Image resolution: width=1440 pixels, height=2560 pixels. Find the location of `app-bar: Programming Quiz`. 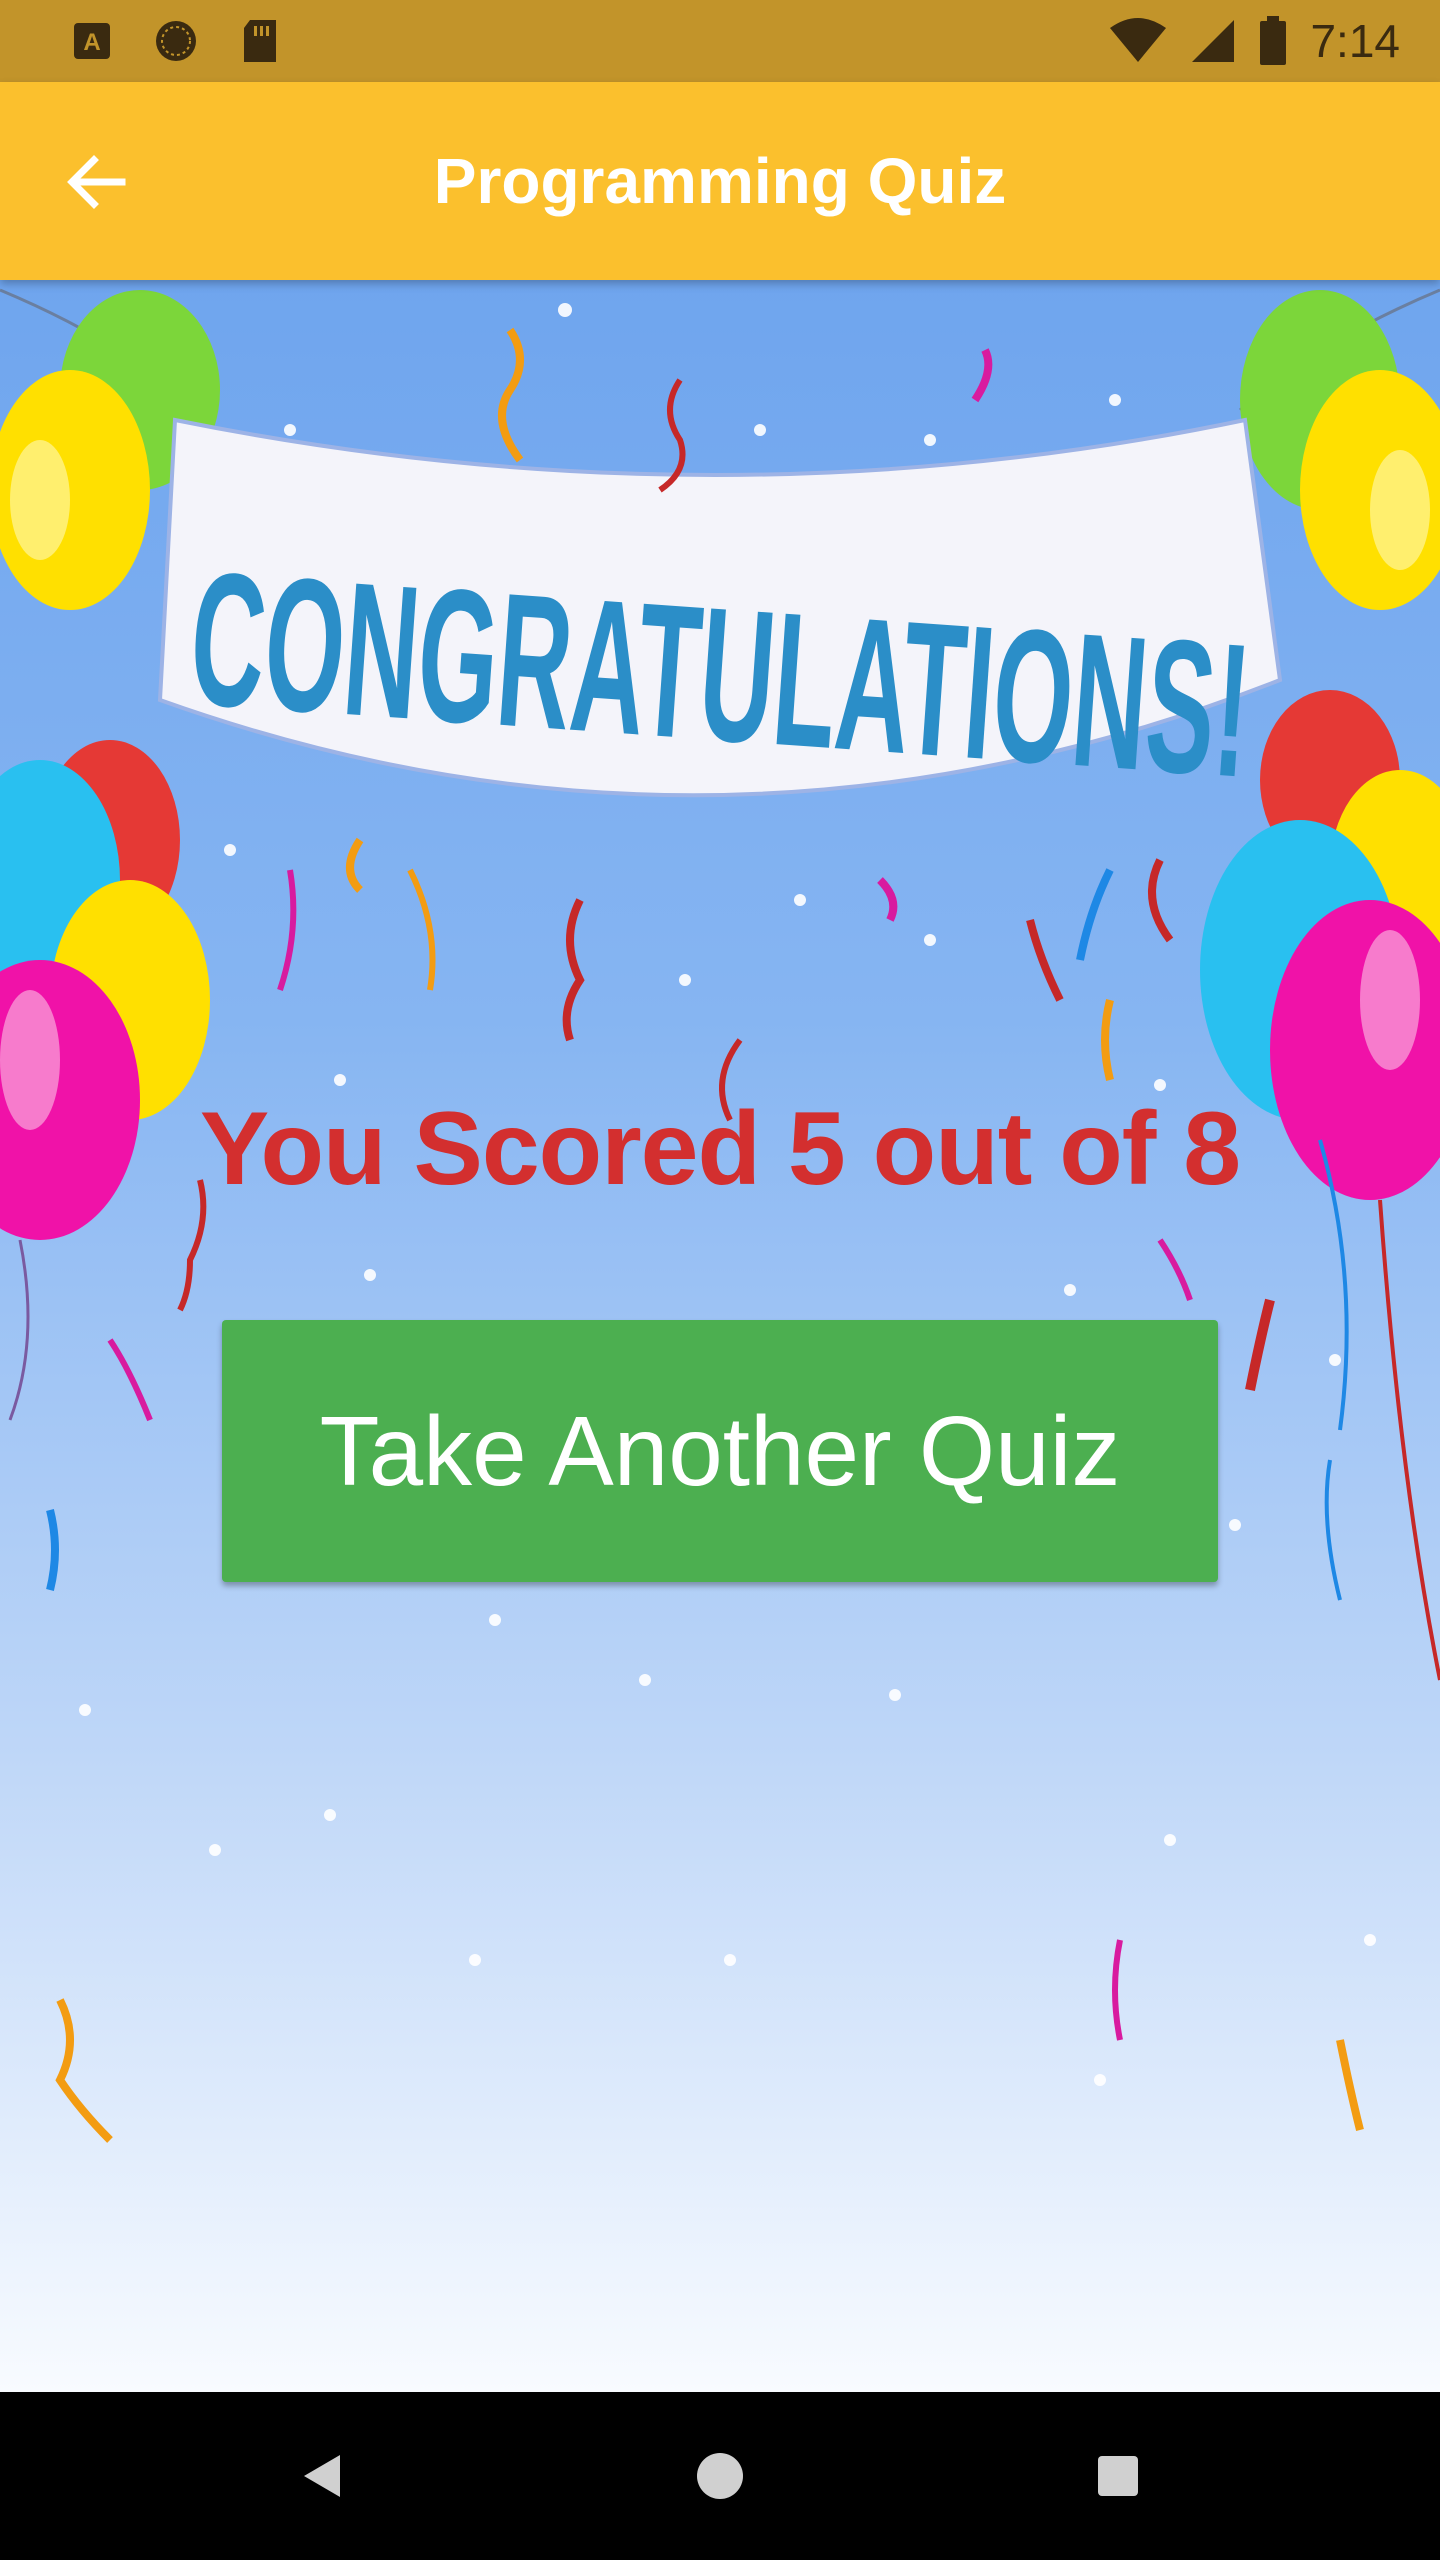

app-bar: Programming Quiz is located at coordinates (720, 181).